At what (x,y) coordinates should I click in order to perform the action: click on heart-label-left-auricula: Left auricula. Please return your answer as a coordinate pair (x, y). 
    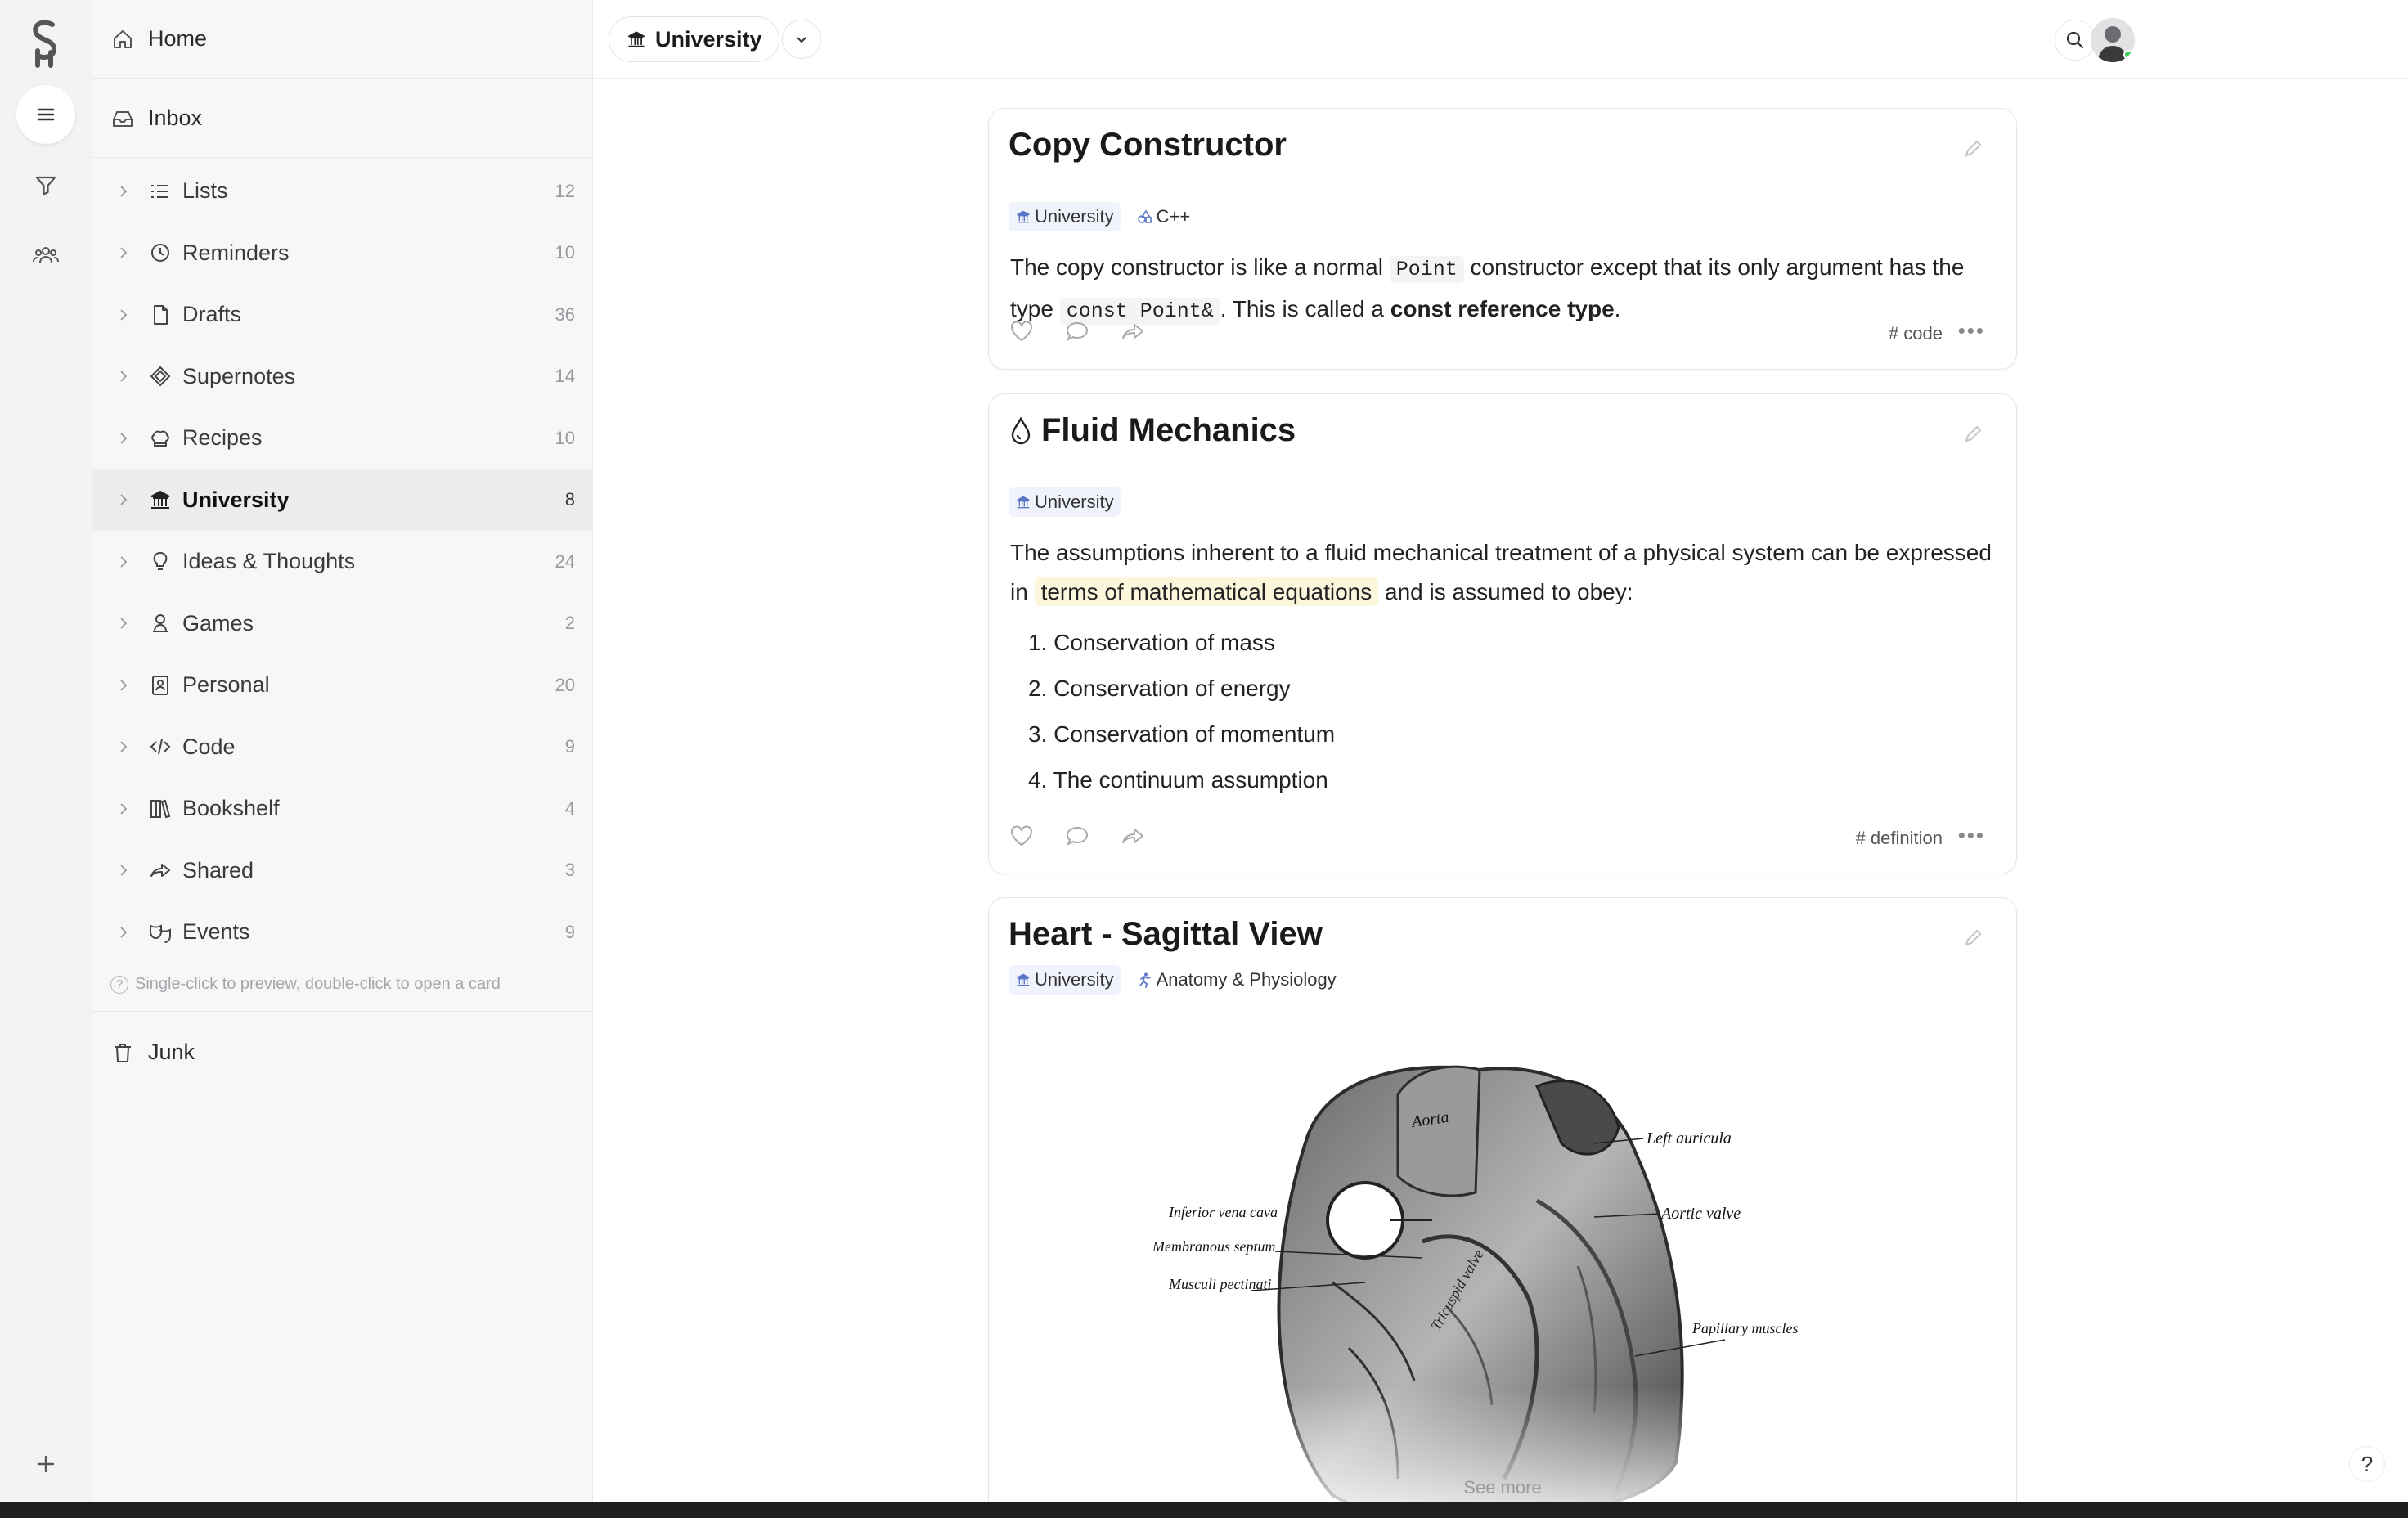
    Looking at the image, I should click on (1689, 1138).